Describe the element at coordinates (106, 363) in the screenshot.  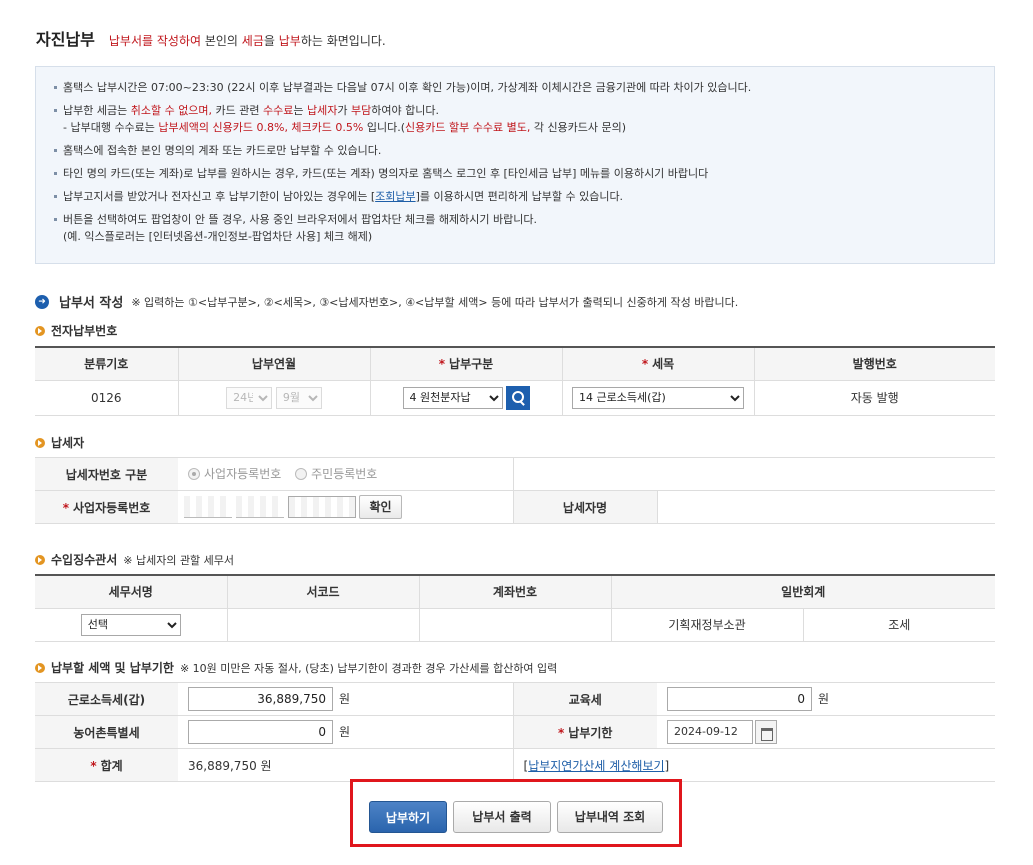
I see `header-class-code: 분류기호` at that location.